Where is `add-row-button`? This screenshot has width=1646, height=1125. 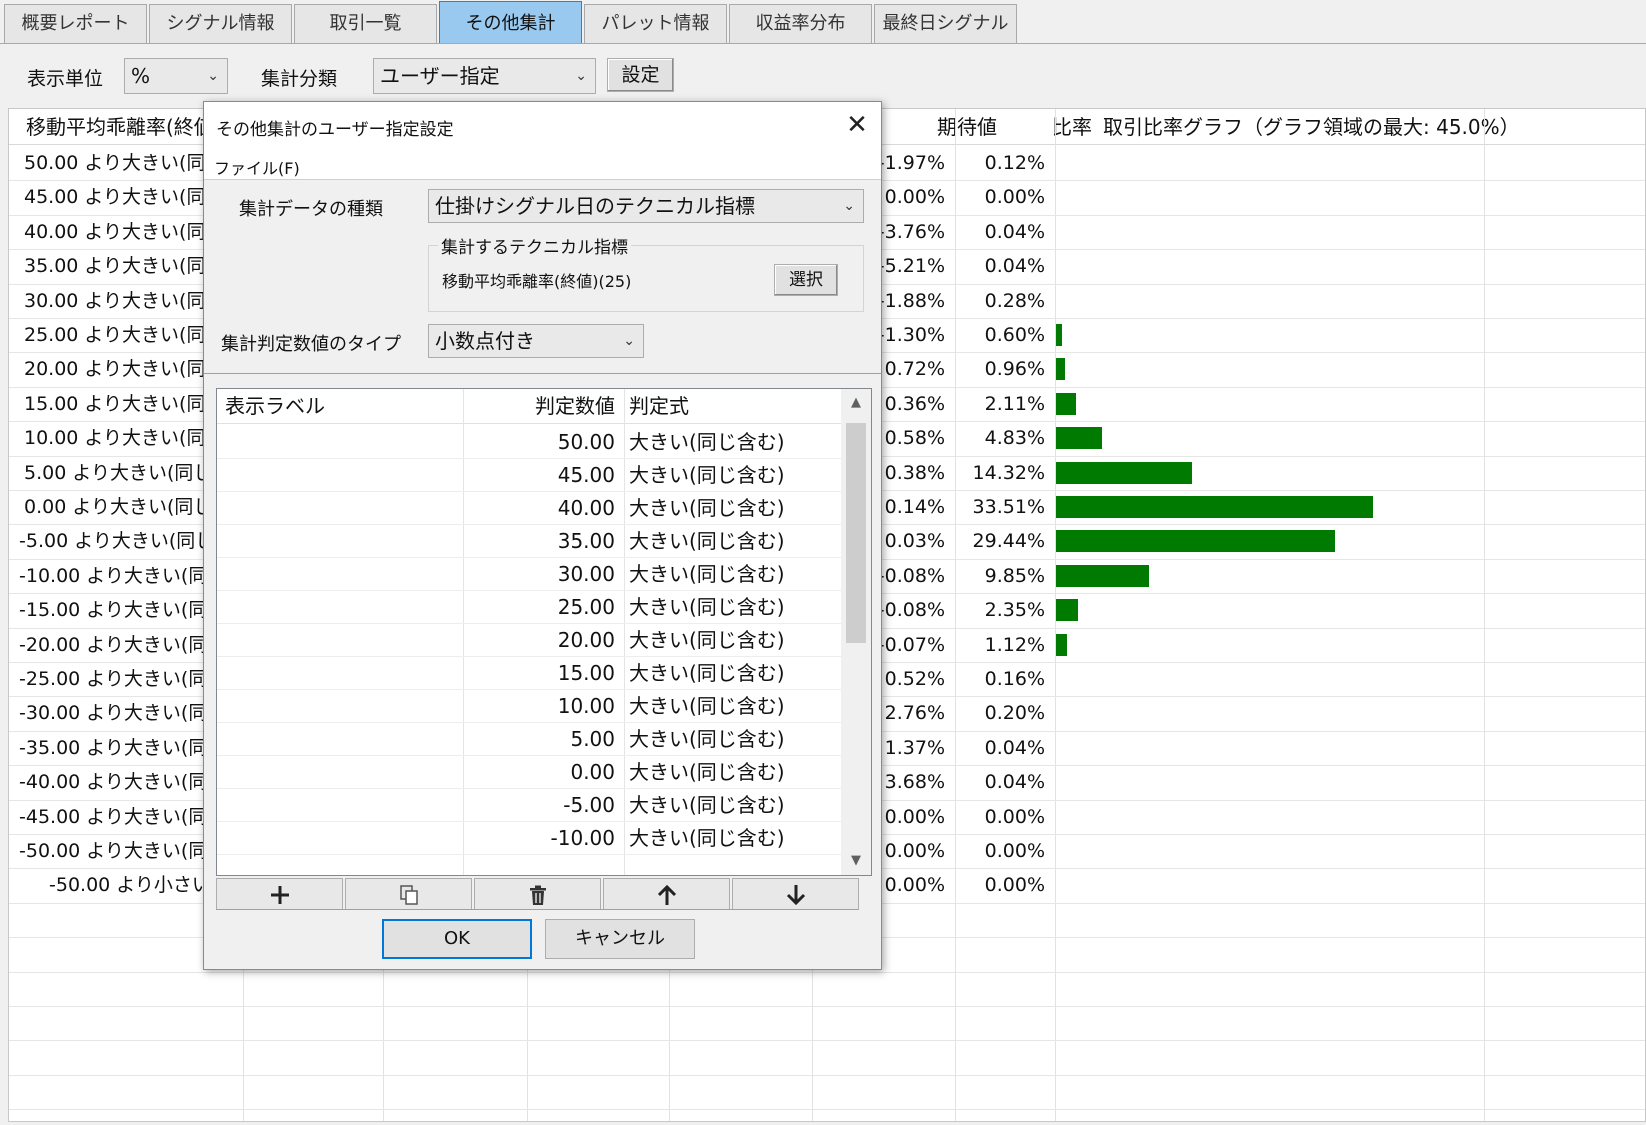
add-row-button is located at coordinates (279, 894).